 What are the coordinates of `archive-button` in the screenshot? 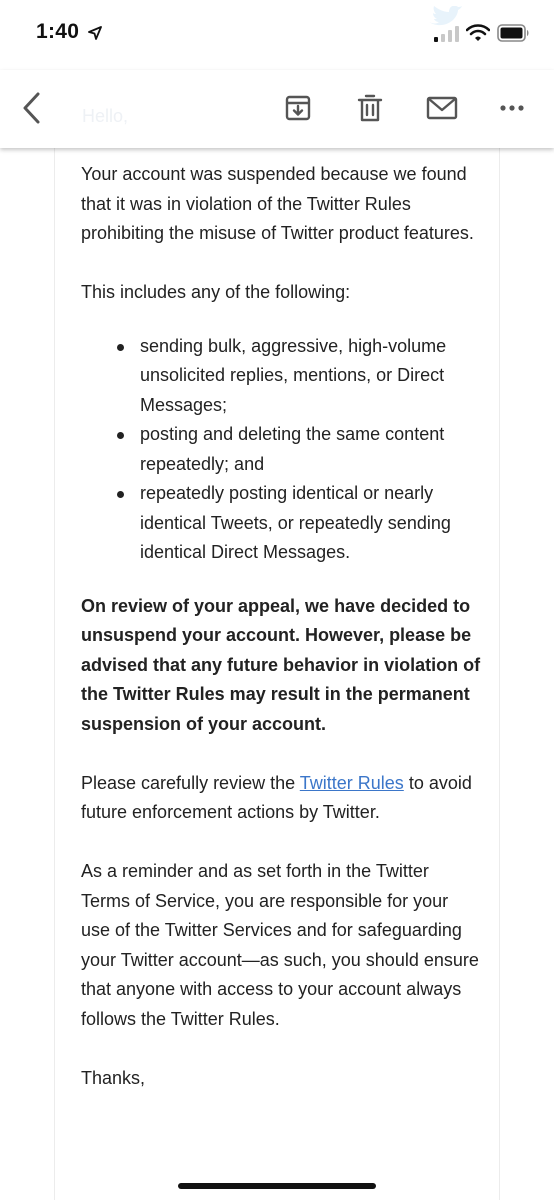 It's located at (298, 108).